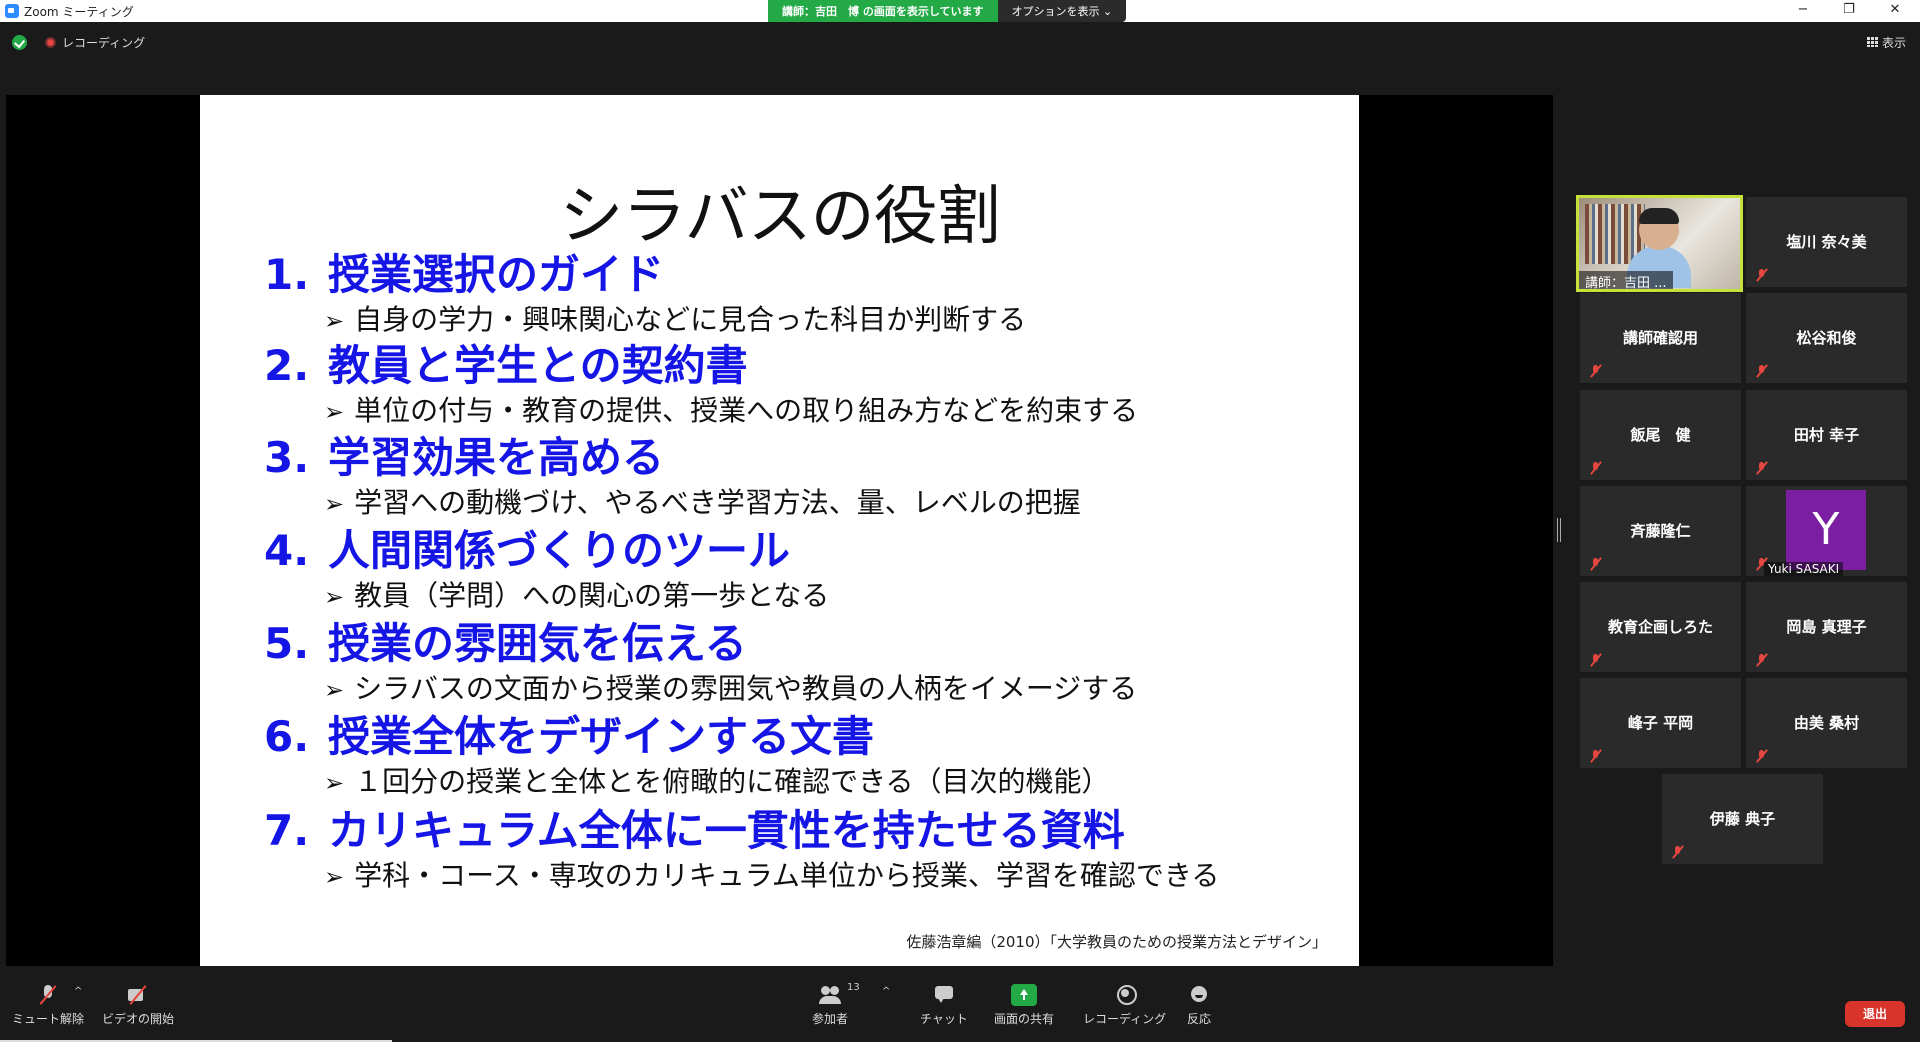 The width and height of the screenshot is (1920, 1042). Describe the element at coordinates (732, 781) in the screenshot. I see `item-description: １回分の授業と全体とを俯瞰的に確認できる（目次的機能）` at that location.